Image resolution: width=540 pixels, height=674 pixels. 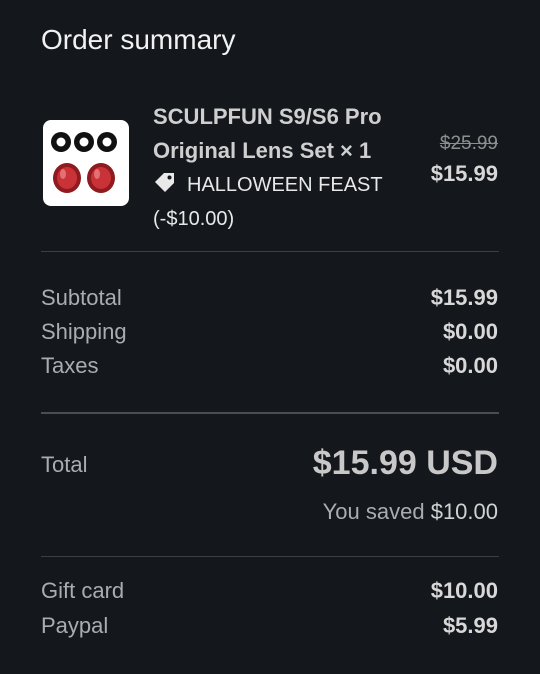 I want to click on subtotal-row: Subtotal $15.99, so click(x=269, y=300).